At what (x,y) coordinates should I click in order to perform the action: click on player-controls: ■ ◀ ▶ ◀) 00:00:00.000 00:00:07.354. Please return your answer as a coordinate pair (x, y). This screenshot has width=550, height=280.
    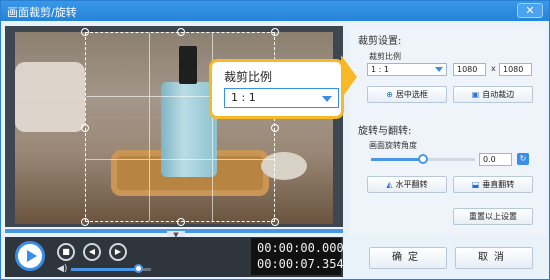
    Looking at the image, I should click on (174, 257).